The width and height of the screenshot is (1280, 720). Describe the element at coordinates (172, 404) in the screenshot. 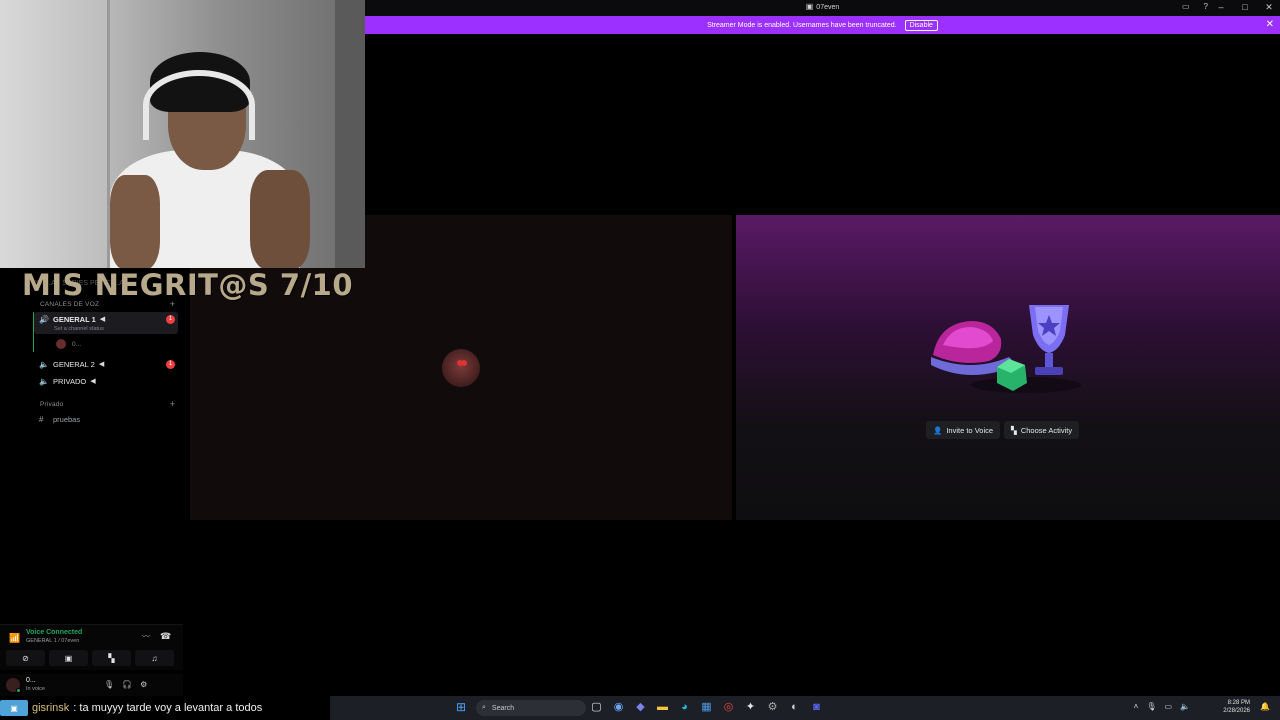

I see `add-private-channel-icon: +` at that location.